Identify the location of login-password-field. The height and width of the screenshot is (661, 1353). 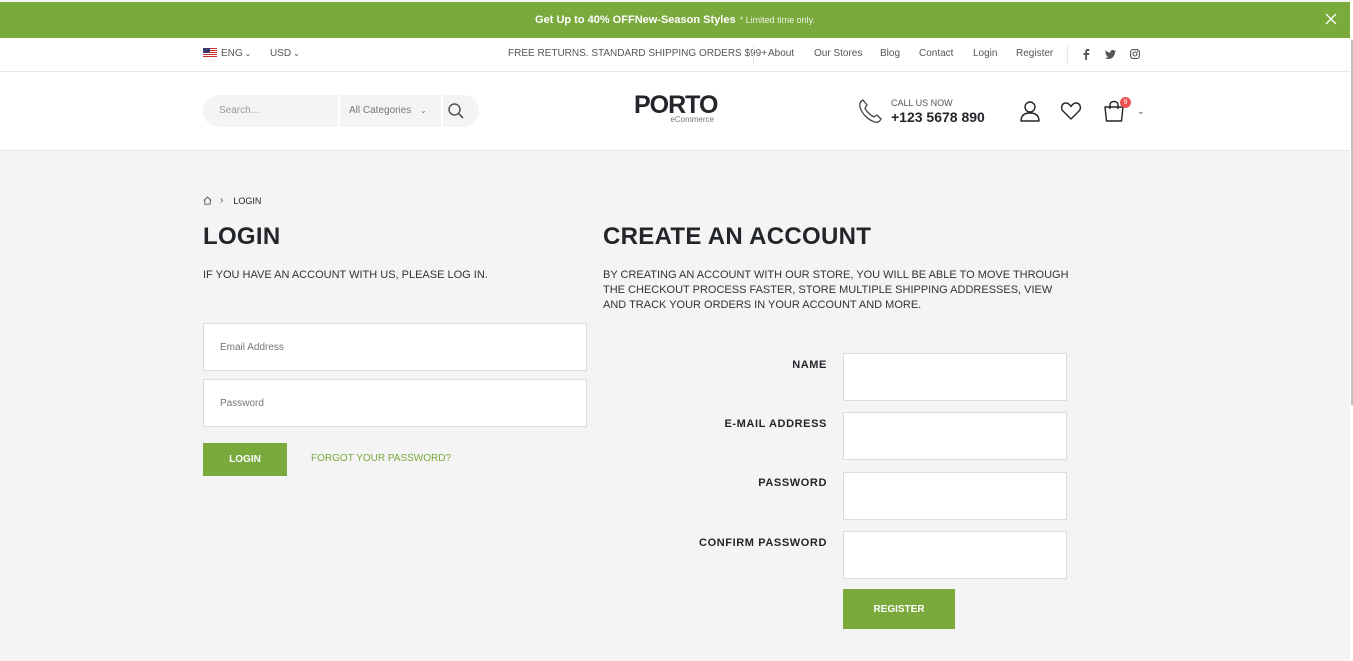
(395, 403).